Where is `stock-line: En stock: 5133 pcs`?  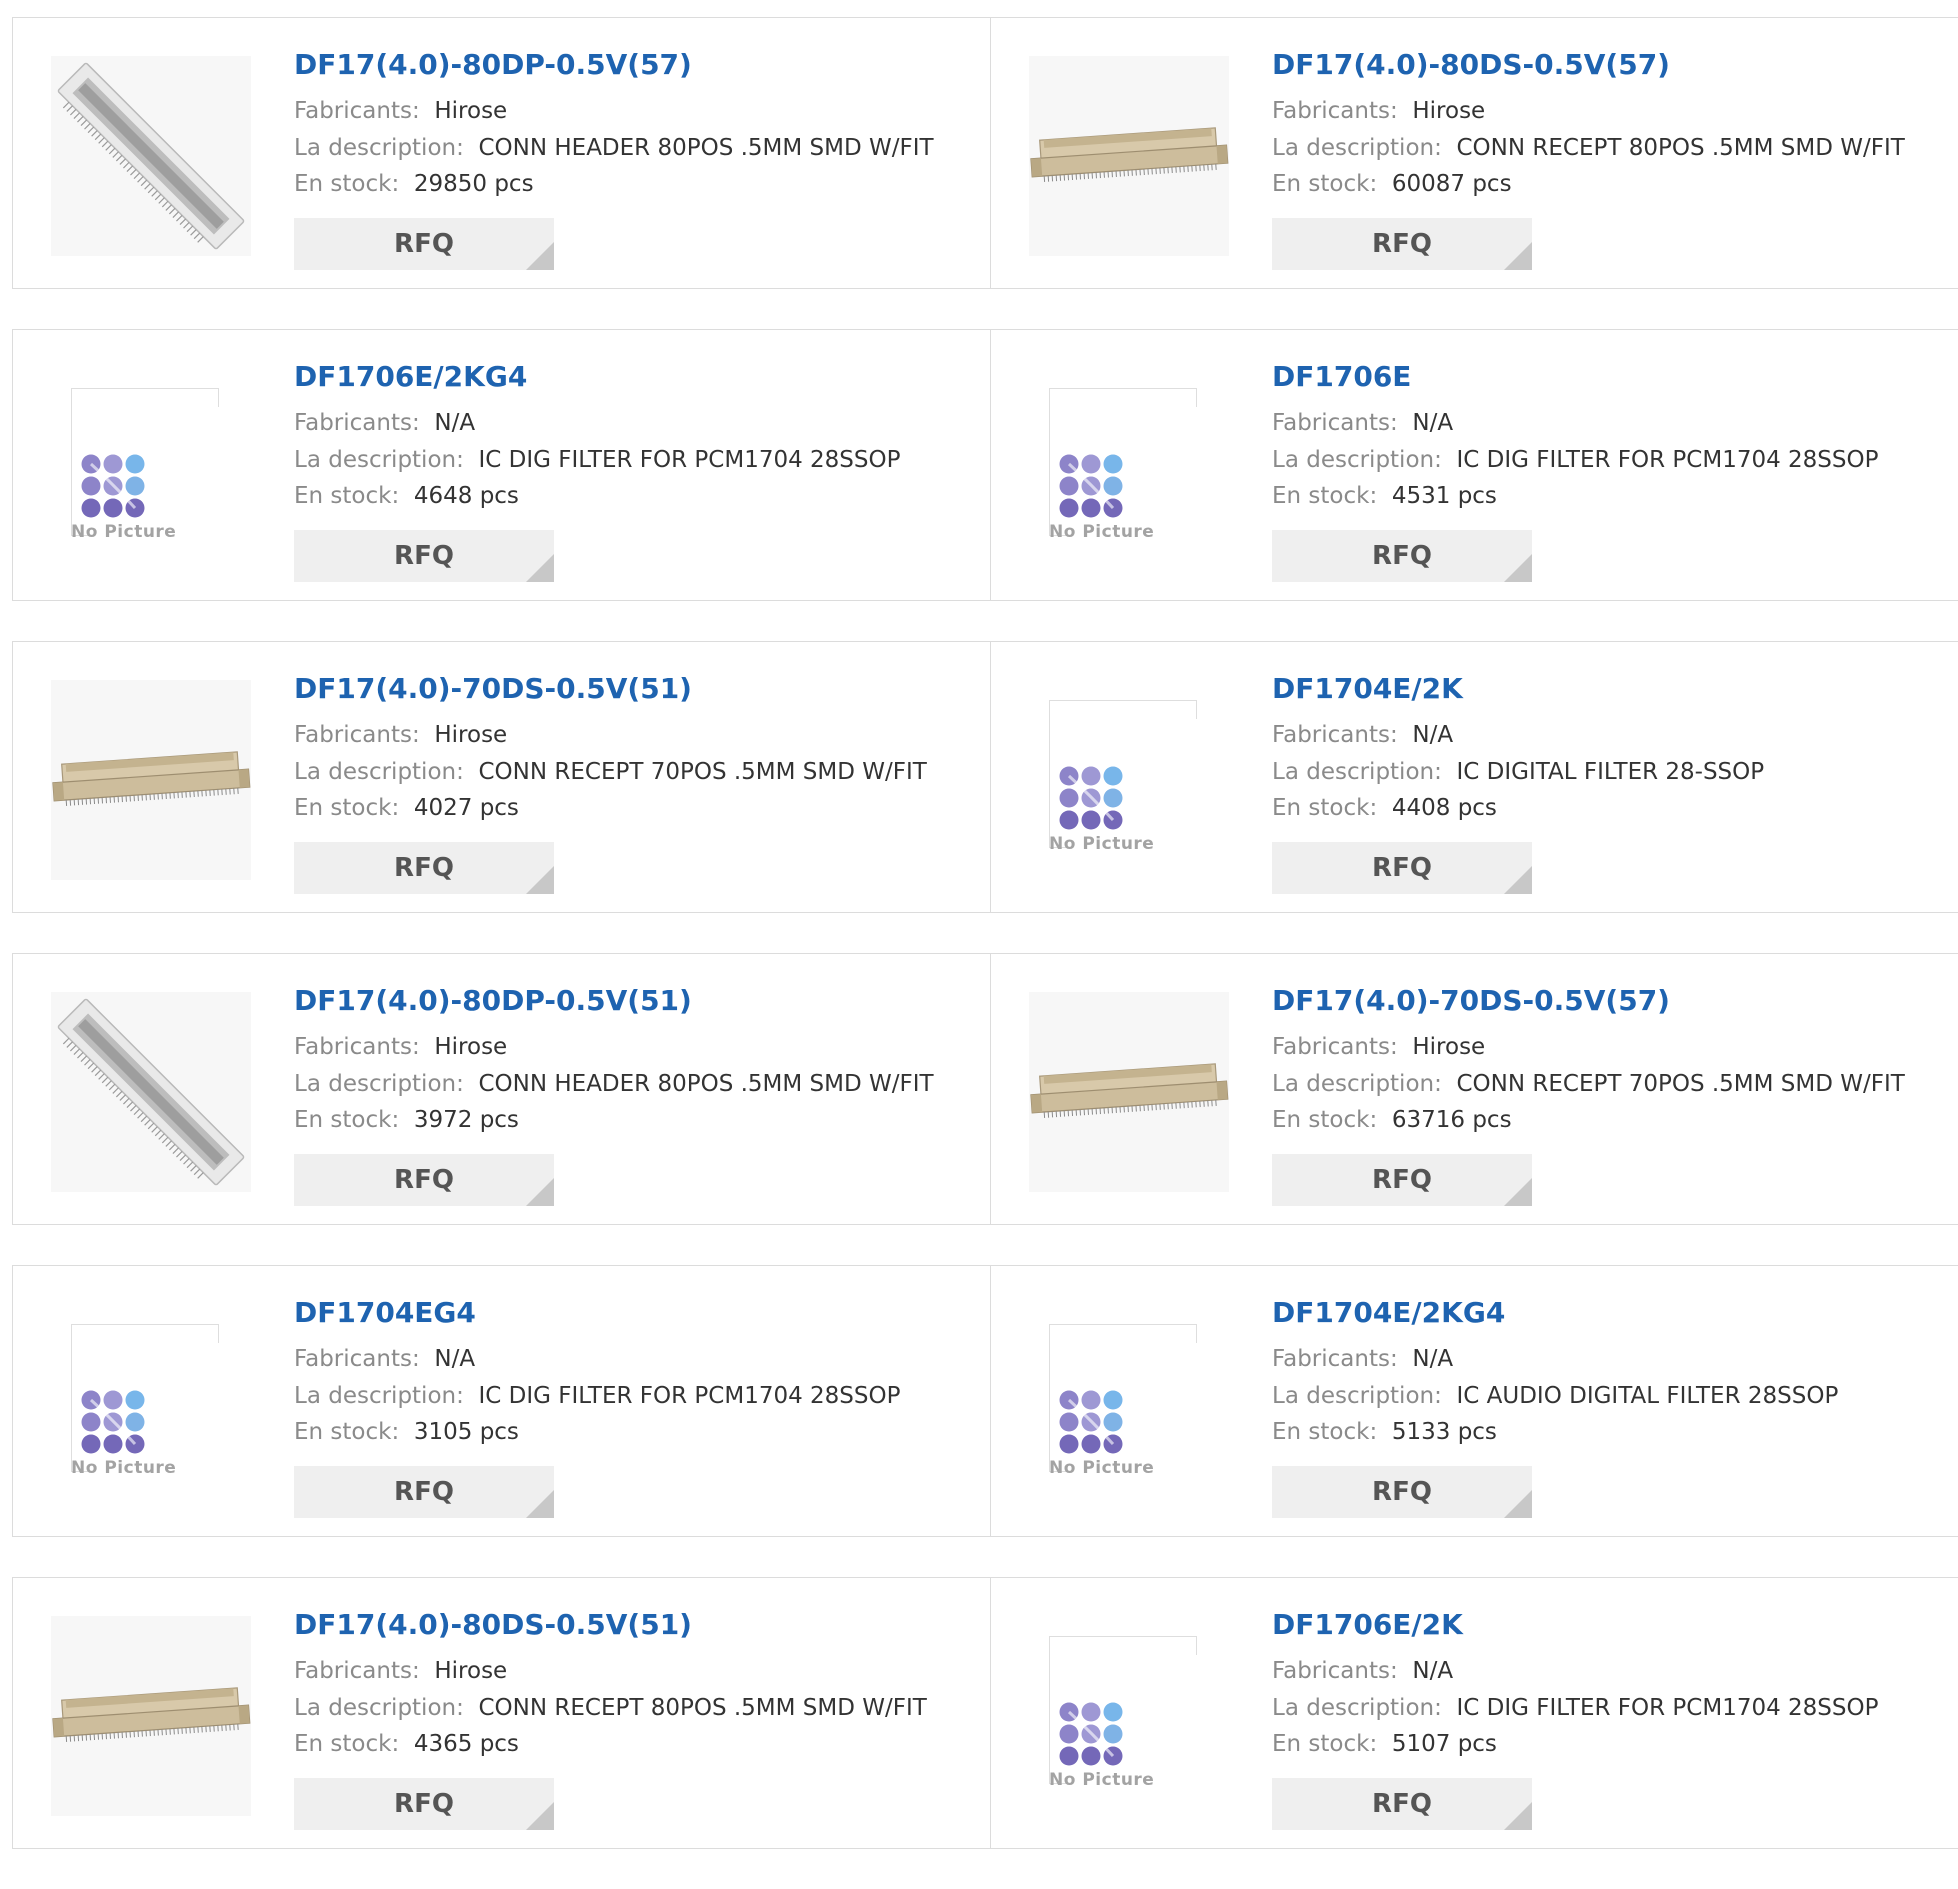
stock-line: En stock: 5133 pcs is located at coordinates (1384, 1432).